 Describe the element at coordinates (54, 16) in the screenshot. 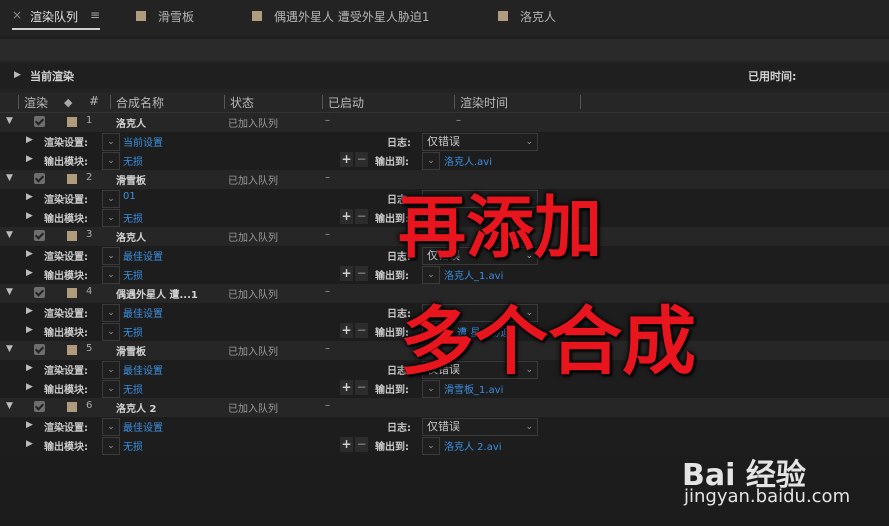

I see `tab-render-queue: 渲染队列` at that location.